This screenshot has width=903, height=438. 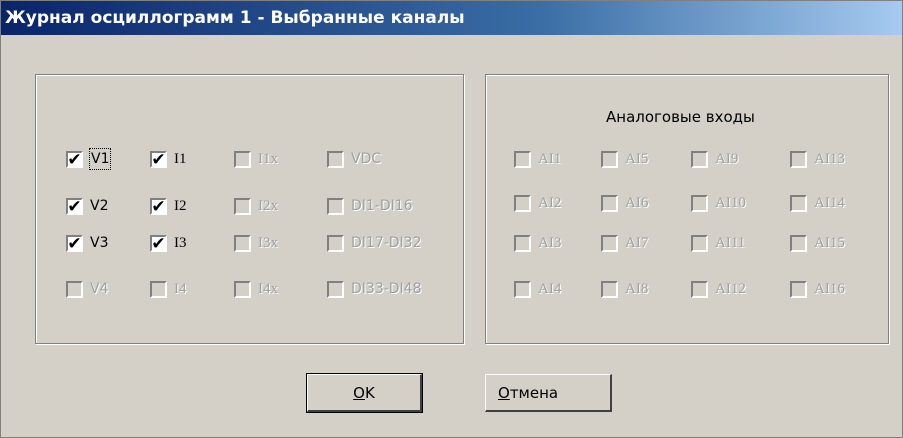 I want to click on channel-checkbox-i2: ✔ I2, so click(x=168, y=206).